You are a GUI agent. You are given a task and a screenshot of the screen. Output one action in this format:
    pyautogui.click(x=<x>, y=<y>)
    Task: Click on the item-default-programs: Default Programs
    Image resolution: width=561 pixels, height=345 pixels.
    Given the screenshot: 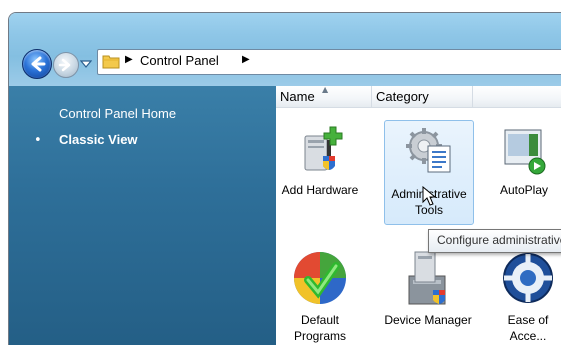 What is the action you would take?
    pyautogui.click(x=320, y=296)
    